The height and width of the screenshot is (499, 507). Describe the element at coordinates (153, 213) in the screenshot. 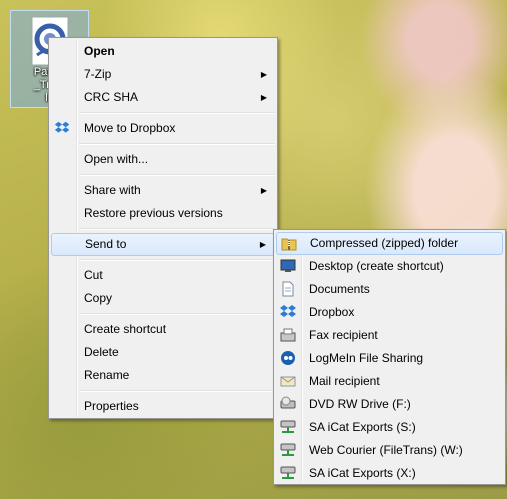

I see `menu-item-label: Restore previous versions` at that location.